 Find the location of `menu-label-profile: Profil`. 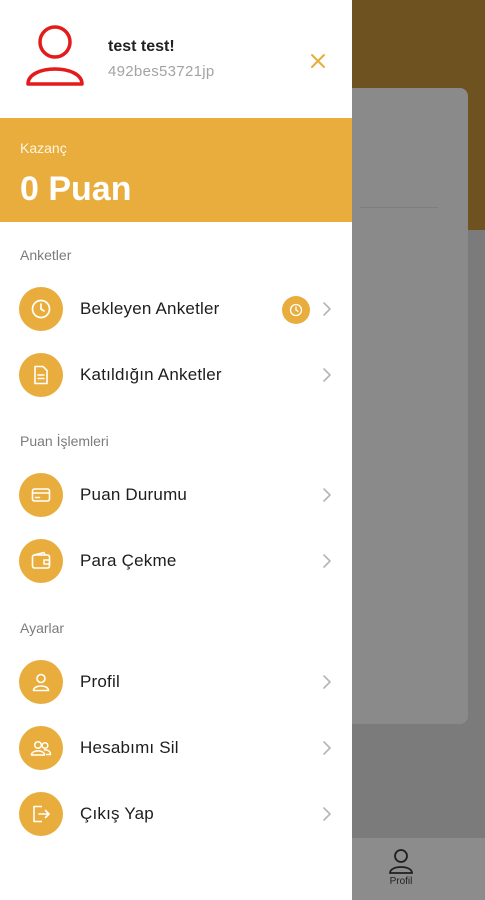

menu-label-profile: Profil is located at coordinates (100, 681).